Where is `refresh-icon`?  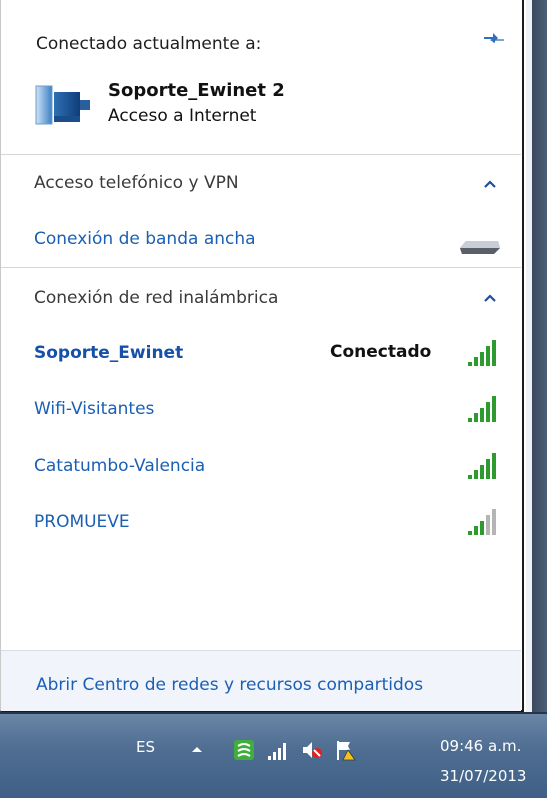
refresh-icon is located at coordinates (494, 38).